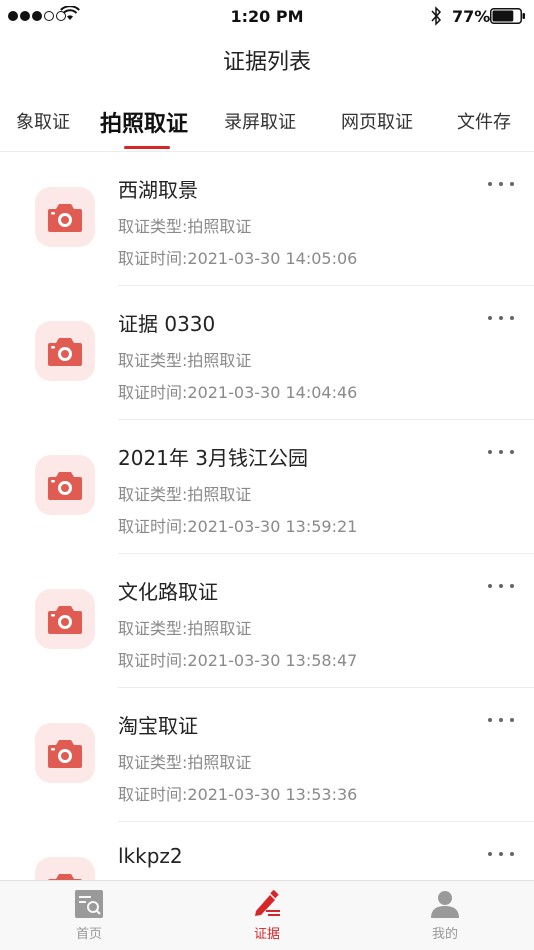 The width and height of the screenshot is (534, 950). I want to click on evidence-list-item: lkkpz2, so click(267, 851).